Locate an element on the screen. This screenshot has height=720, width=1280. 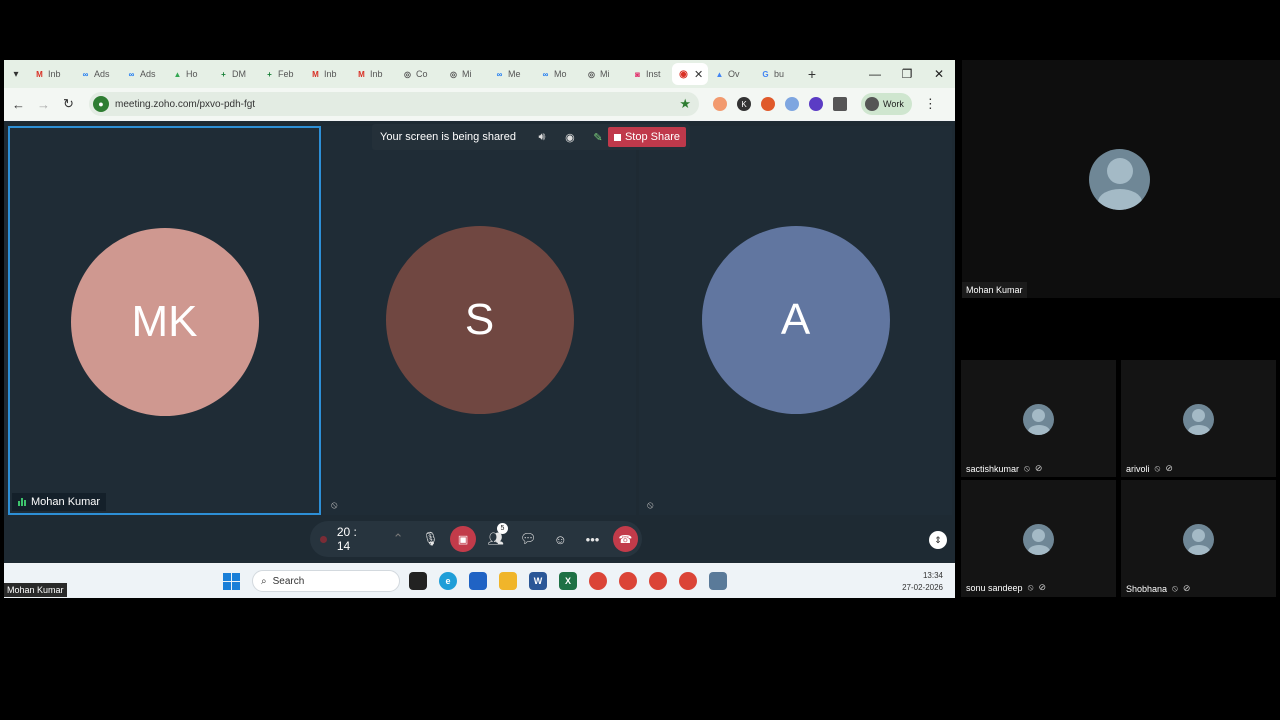
taskbar-search: ⌕ Search is located at coordinates (326, 581).